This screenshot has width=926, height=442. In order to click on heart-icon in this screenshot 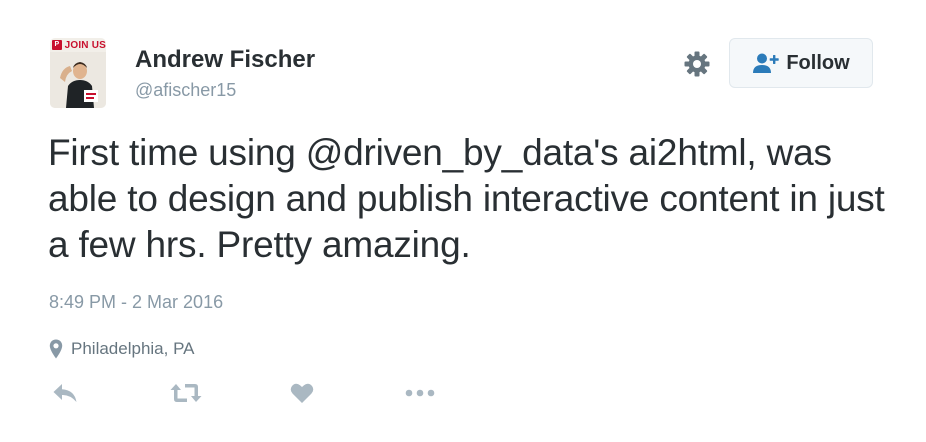, I will do `click(302, 393)`.